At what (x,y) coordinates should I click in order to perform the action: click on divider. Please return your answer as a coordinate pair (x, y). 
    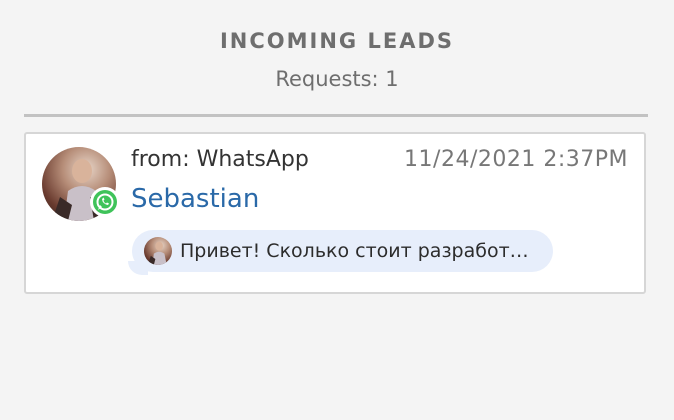
    Looking at the image, I should click on (336, 115).